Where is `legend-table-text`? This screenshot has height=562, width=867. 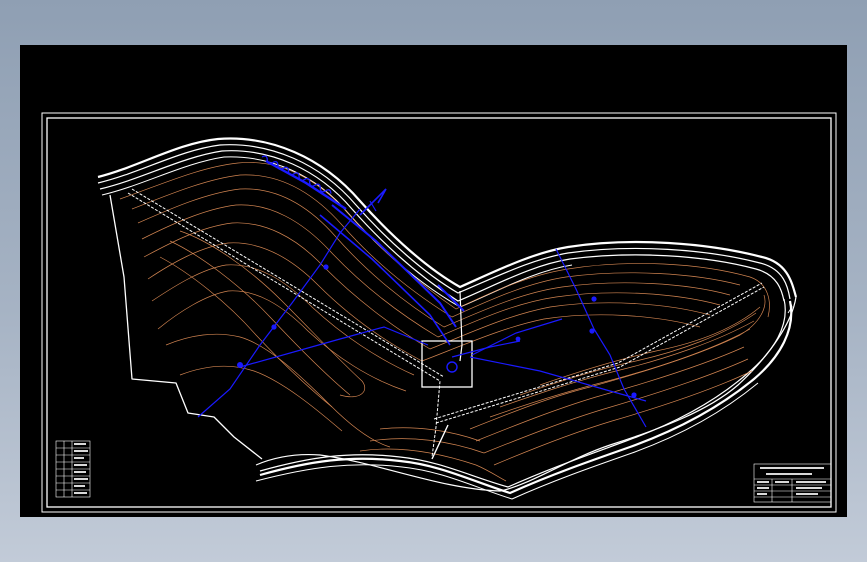
legend-table-text is located at coordinates (81, 468).